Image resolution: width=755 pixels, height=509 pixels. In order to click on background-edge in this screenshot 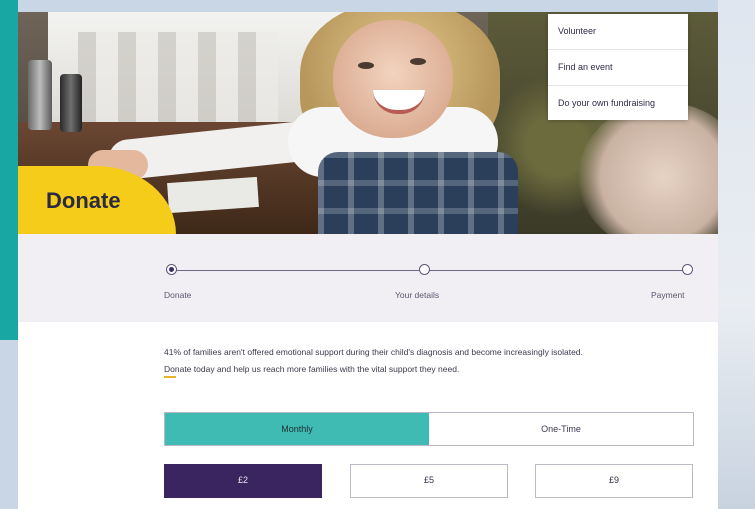, I will do `click(736, 254)`.